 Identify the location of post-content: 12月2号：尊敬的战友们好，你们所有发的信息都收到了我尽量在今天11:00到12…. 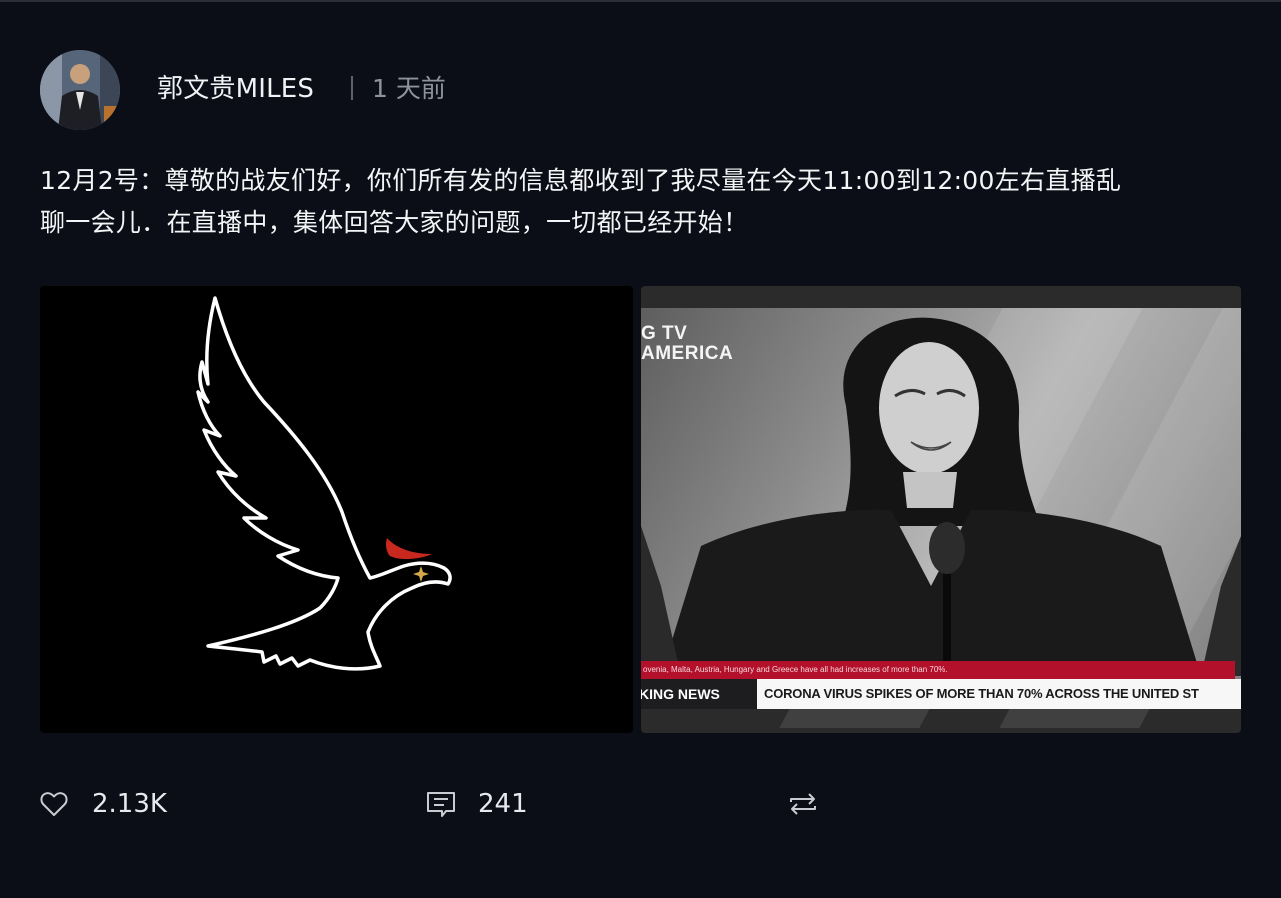
(640, 202).